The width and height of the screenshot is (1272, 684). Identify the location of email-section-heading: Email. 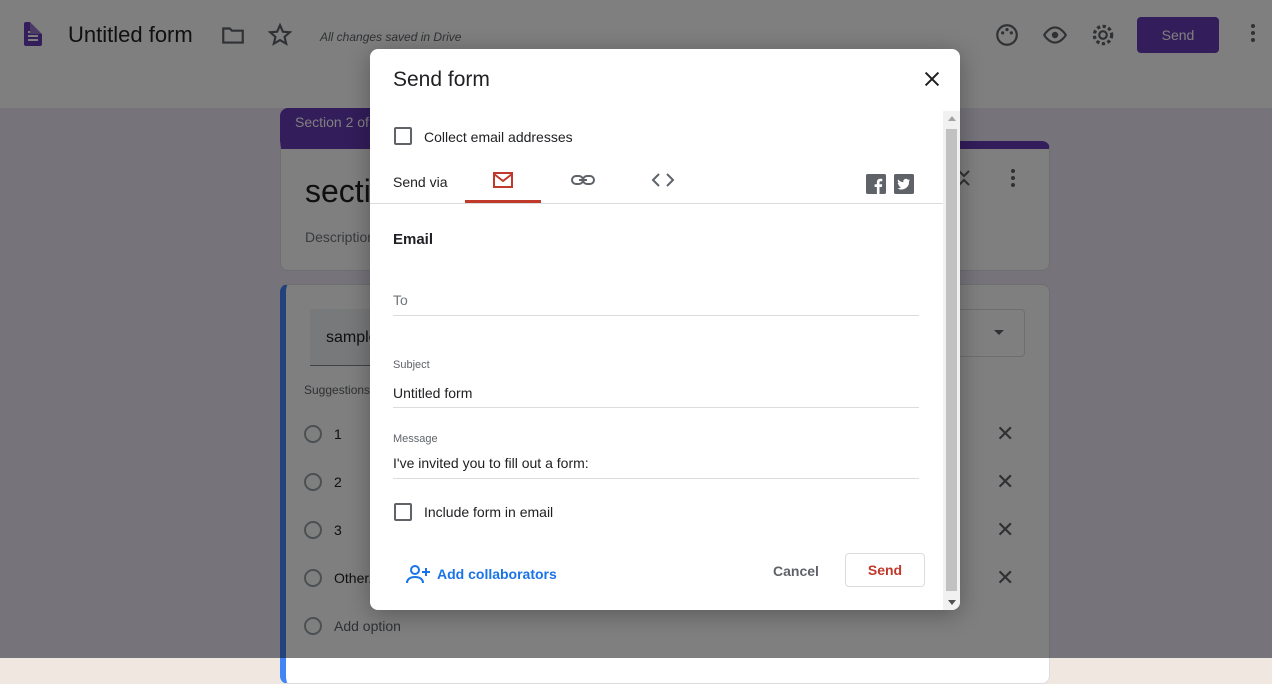
(413, 239).